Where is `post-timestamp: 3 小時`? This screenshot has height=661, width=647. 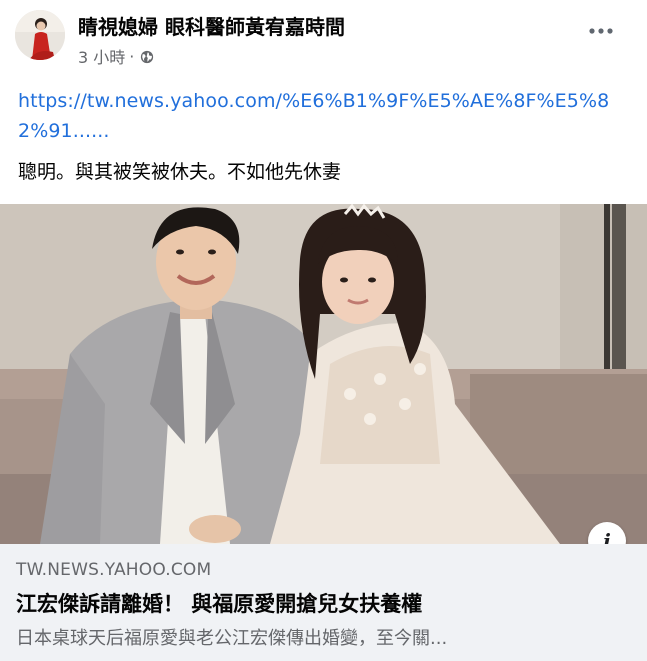
post-timestamp: 3 小時 is located at coordinates (101, 56).